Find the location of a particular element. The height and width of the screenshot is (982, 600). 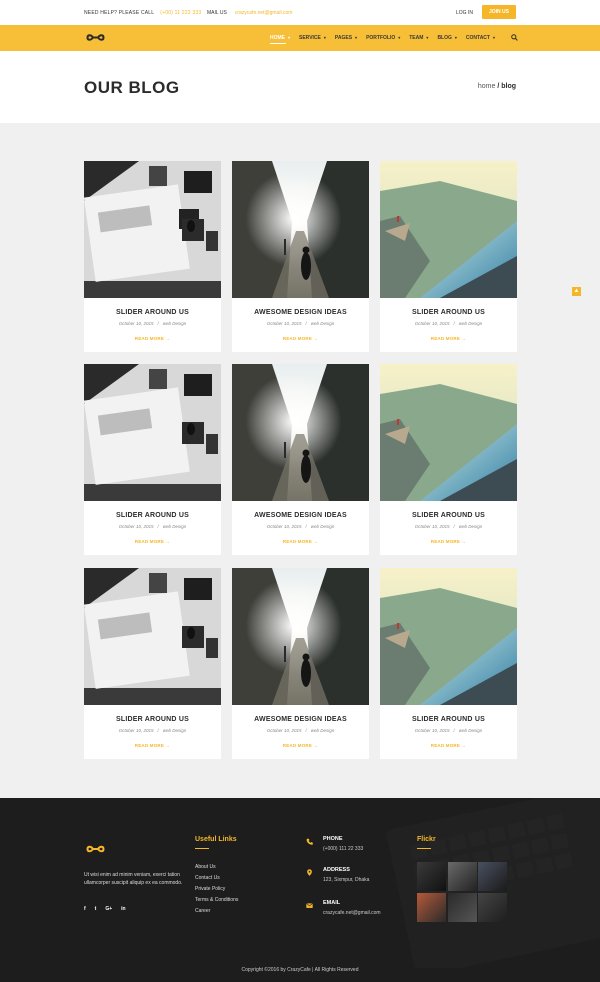

location-pin-icon is located at coordinates (309, 872).